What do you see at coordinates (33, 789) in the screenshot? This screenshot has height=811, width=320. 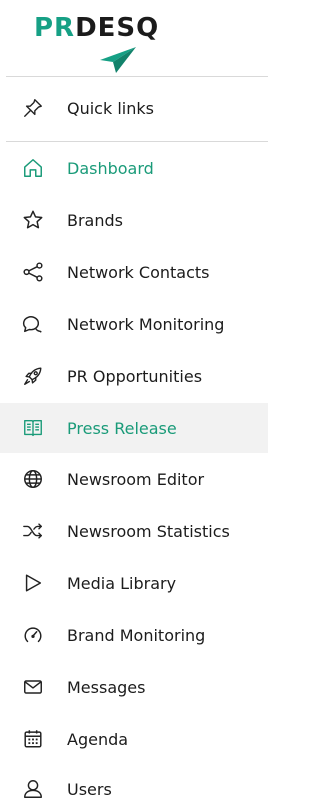 I see `user-icon` at bounding box center [33, 789].